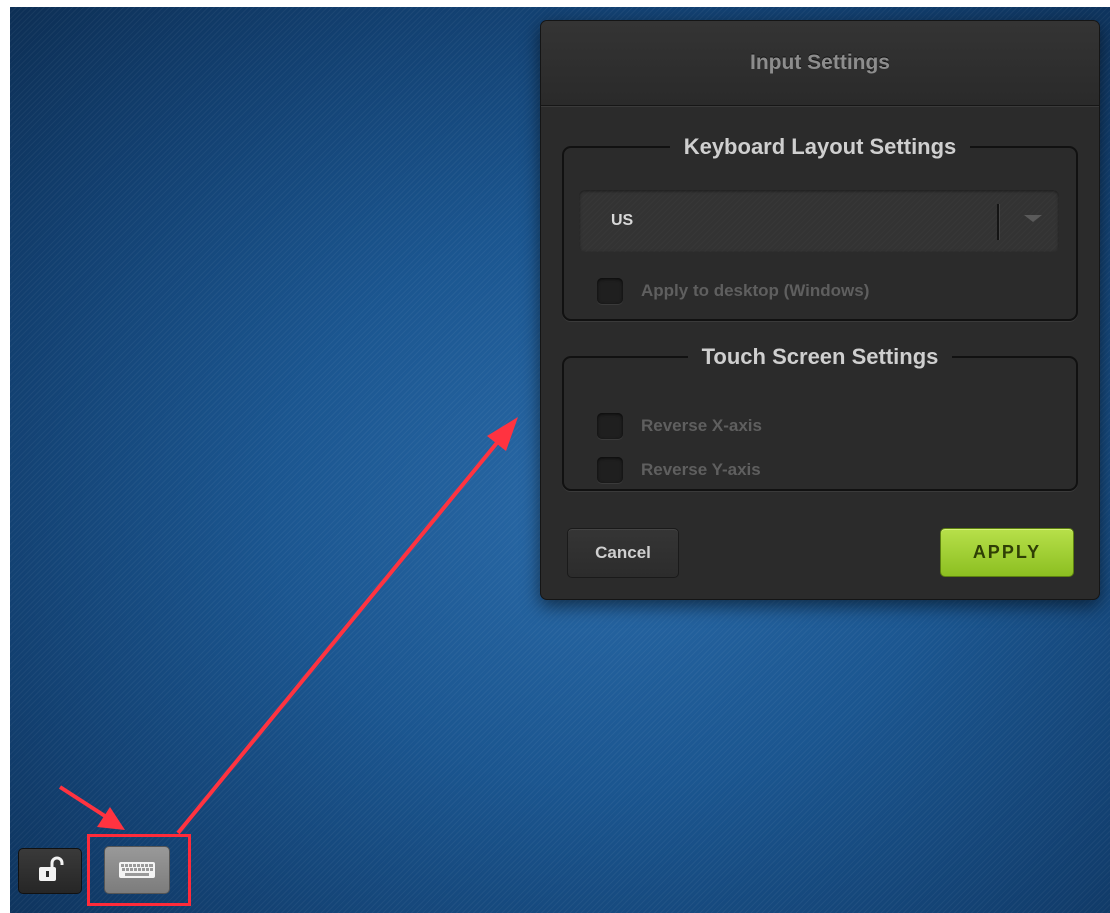 Image resolution: width=1110 pixels, height=913 pixels. Describe the element at coordinates (622, 220) in the screenshot. I see `keyboard-layout-value: US` at that location.